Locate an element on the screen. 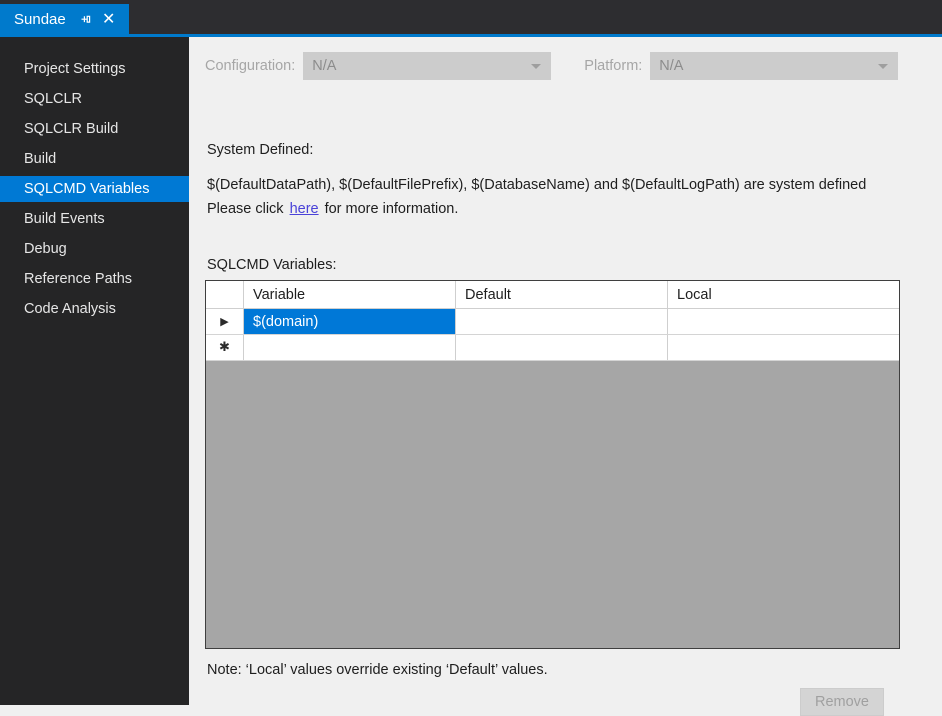 This screenshot has width=942, height=716. sidebar-item-build: Build is located at coordinates (94, 159).